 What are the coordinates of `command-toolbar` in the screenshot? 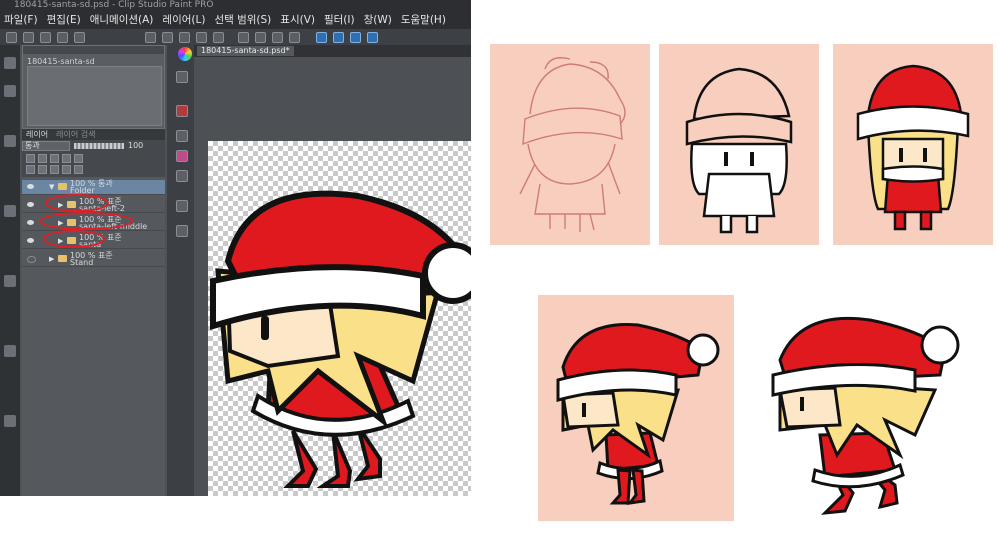 It's located at (235, 37).